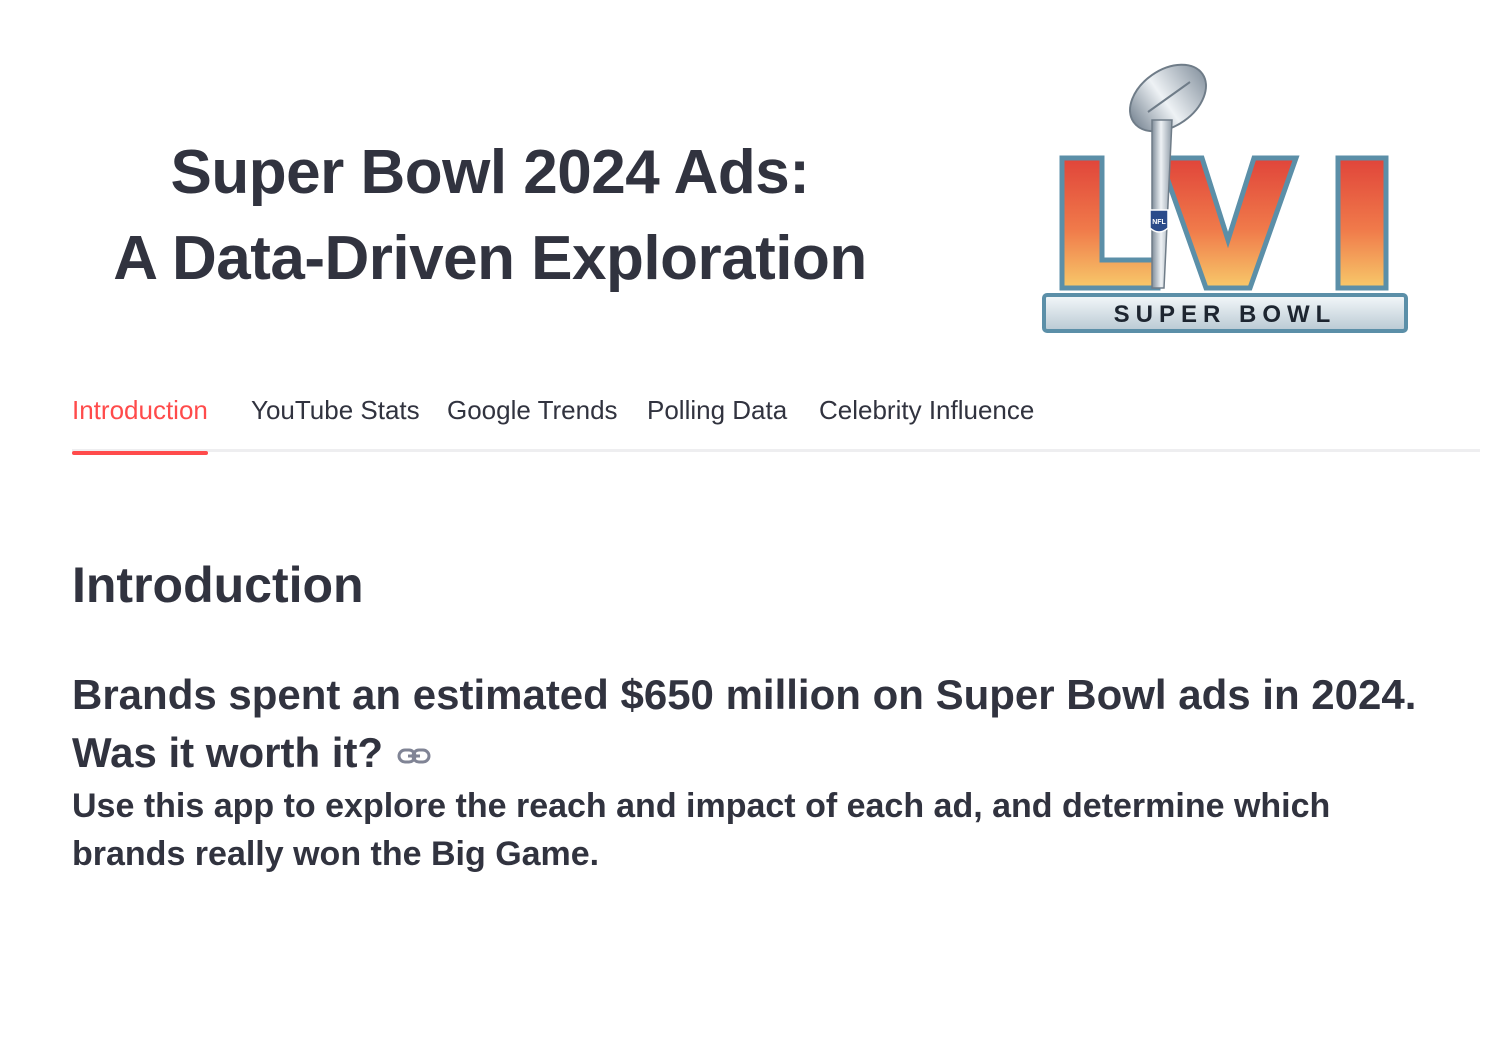  Describe the element at coordinates (1228, 223) in the screenshot. I see `numeral-v` at that location.